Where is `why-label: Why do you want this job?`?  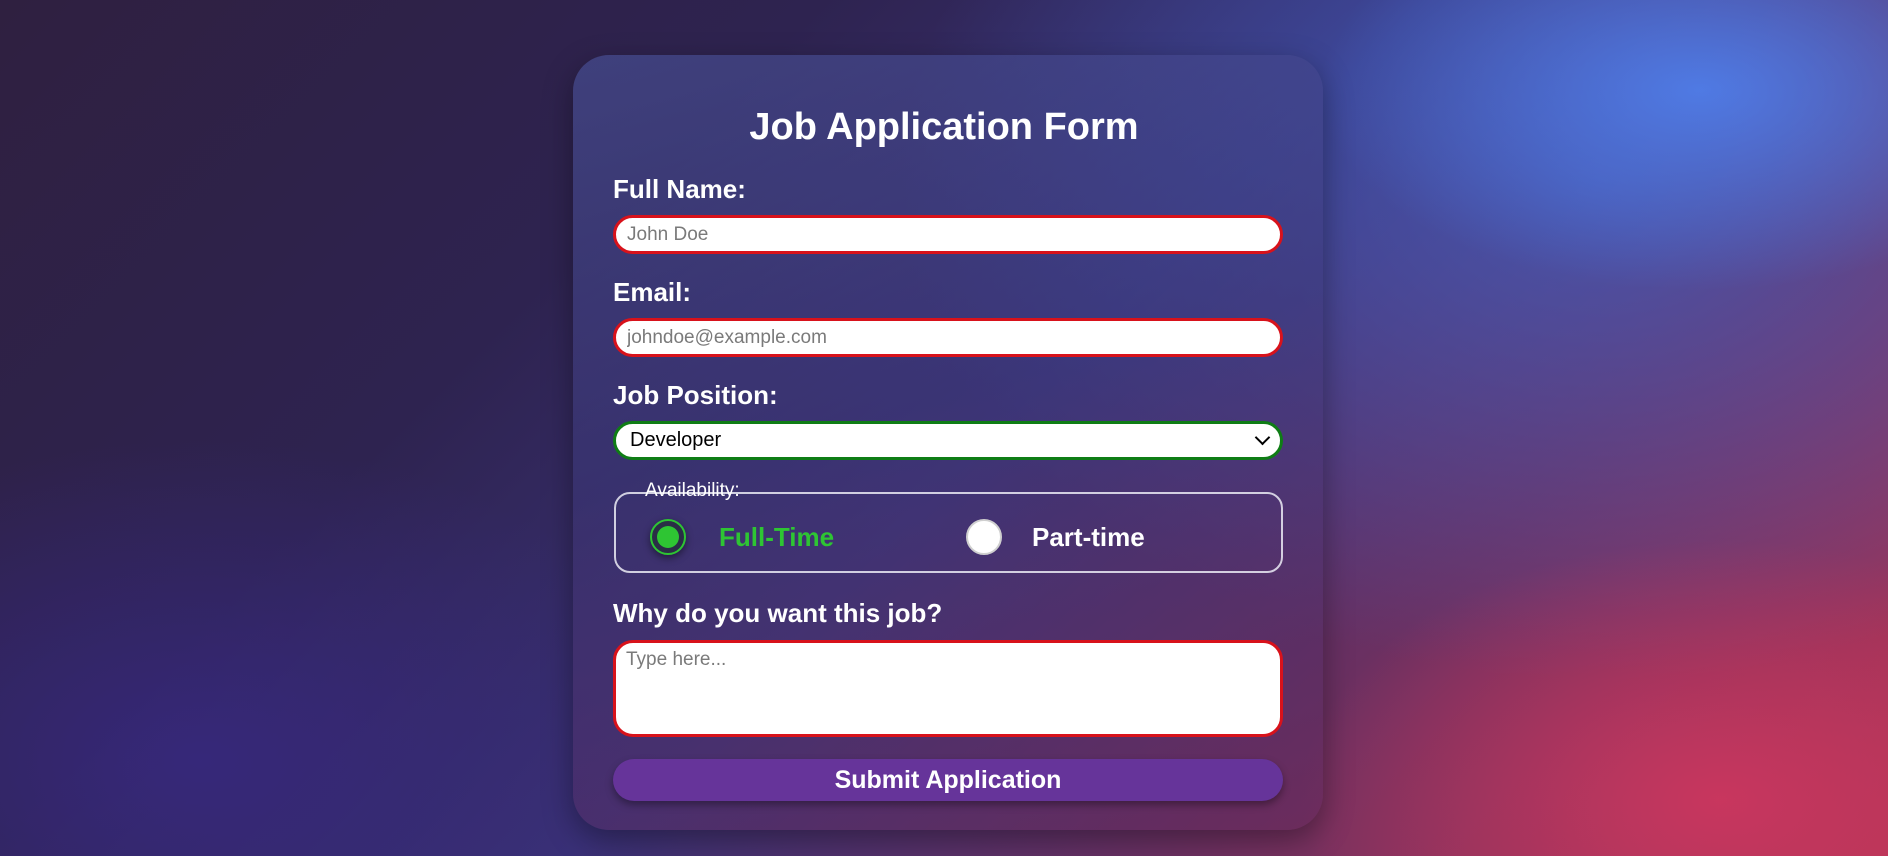
why-label: Why do you want this job? is located at coordinates (778, 613).